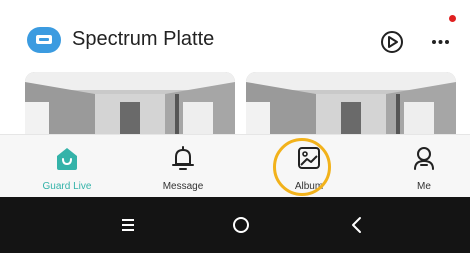  What do you see at coordinates (424, 186) in the screenshot?
I see `tab-label: Me` at bounding box center [424, 186].